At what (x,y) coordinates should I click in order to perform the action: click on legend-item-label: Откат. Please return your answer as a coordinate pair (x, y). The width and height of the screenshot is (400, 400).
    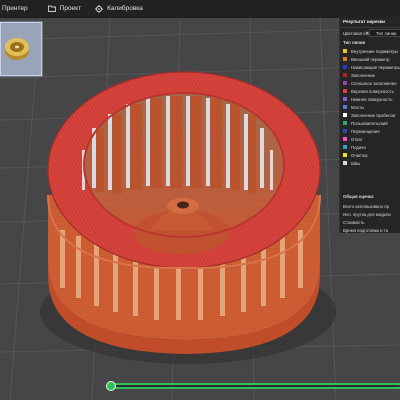
    Looking at the image, I should click on (357, 139).